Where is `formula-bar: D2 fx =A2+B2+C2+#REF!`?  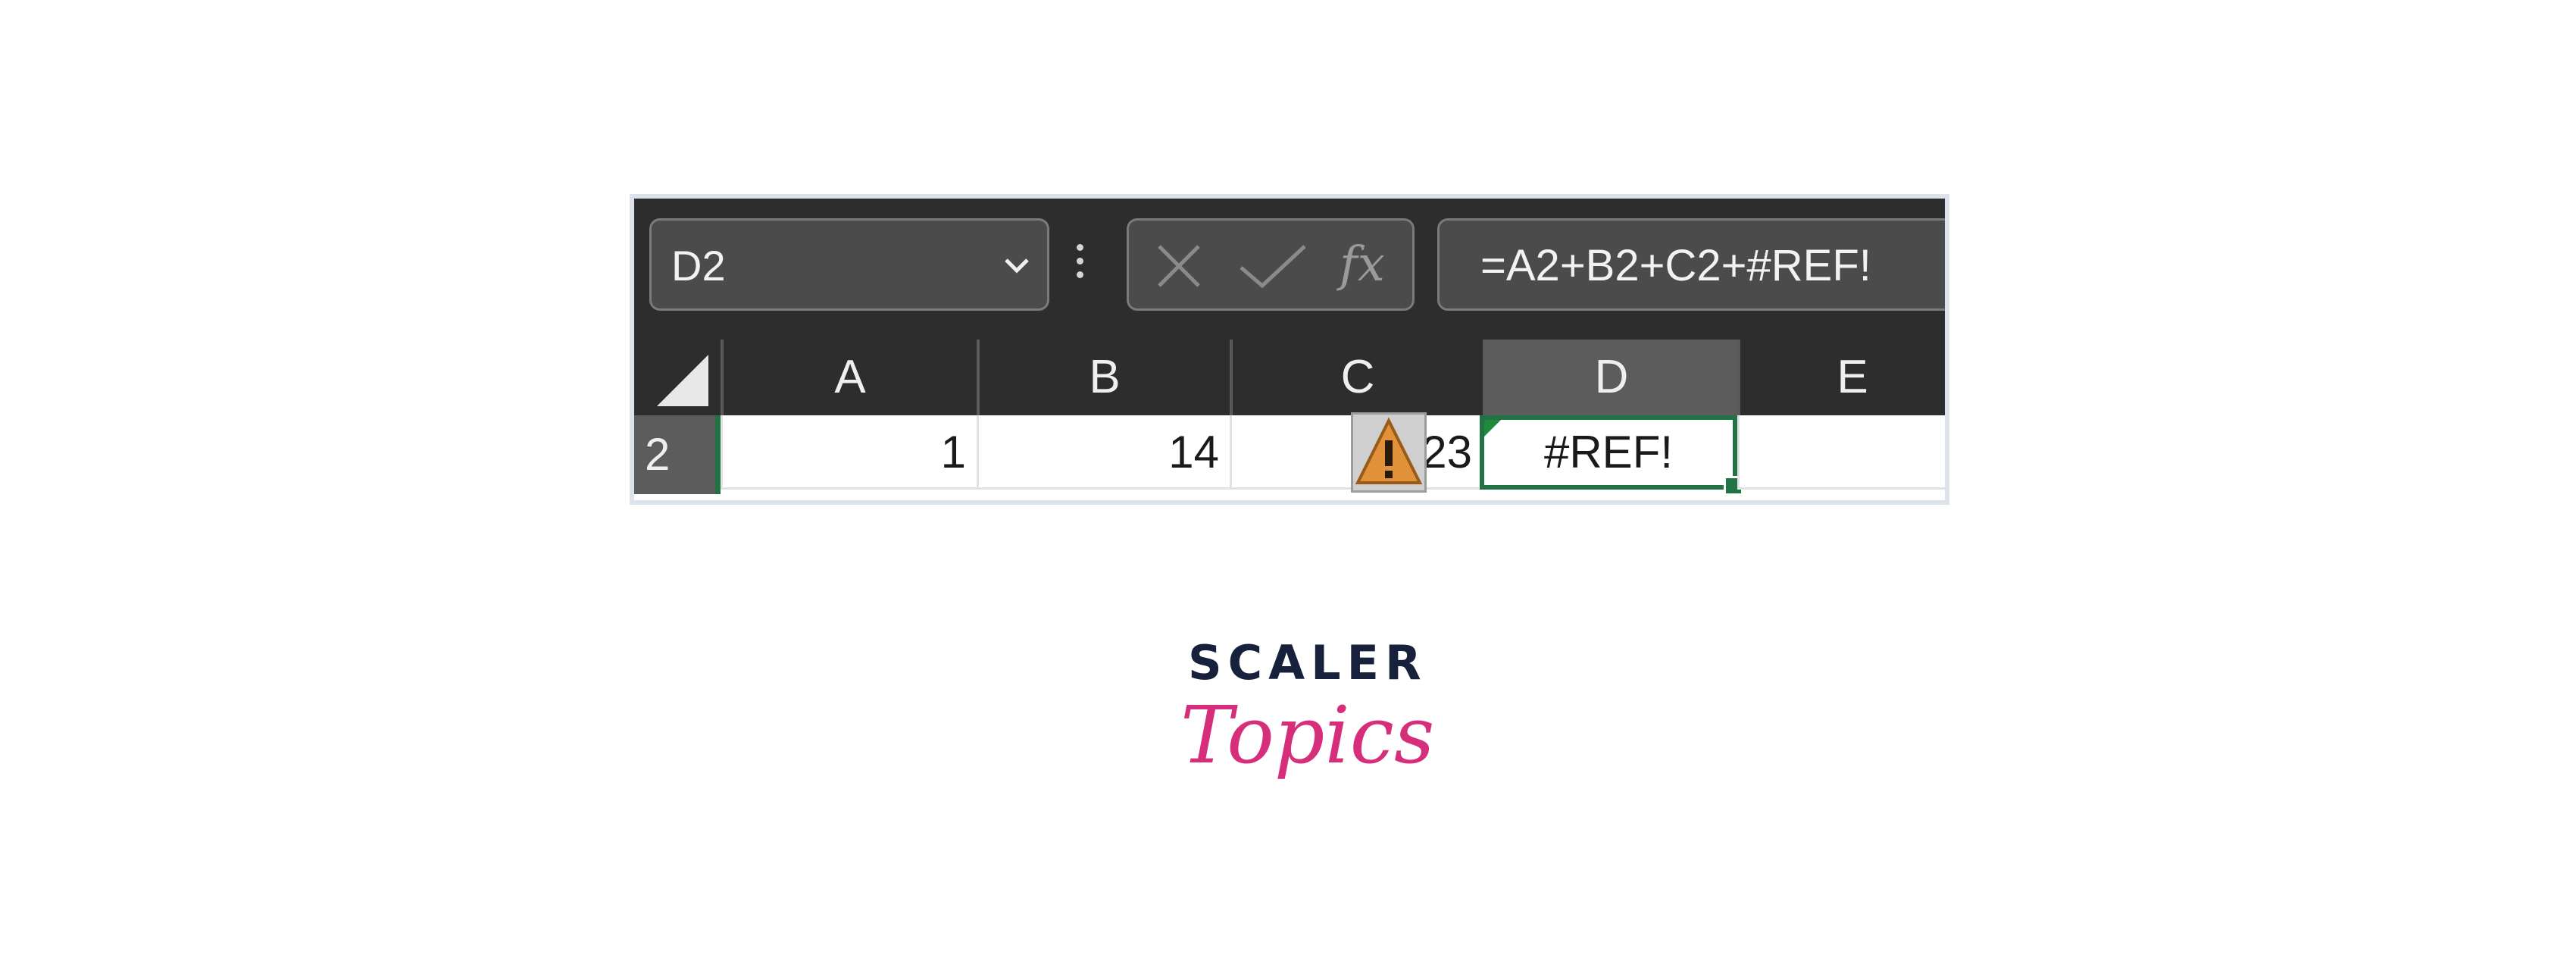
formula-bar: D2 fx =A2+B2+C2+#REF! is located at coordinates (1290, 269).